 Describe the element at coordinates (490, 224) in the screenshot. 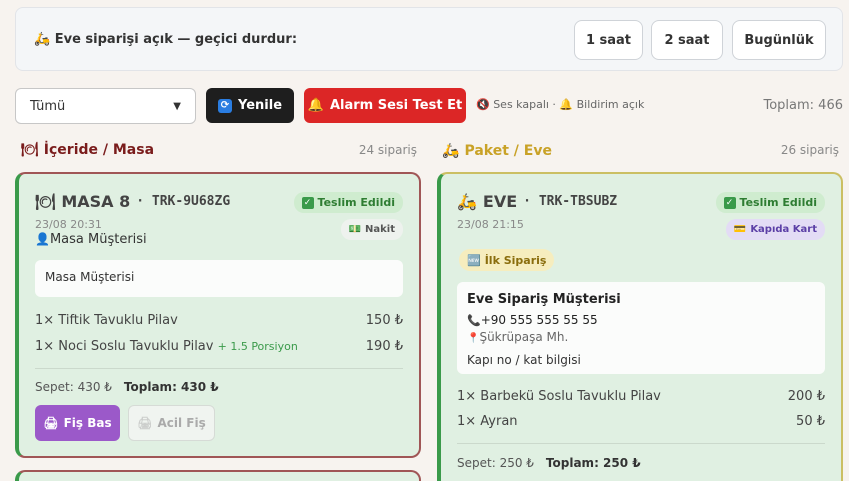

I see `order-date: 23/08 21:15` at that location.